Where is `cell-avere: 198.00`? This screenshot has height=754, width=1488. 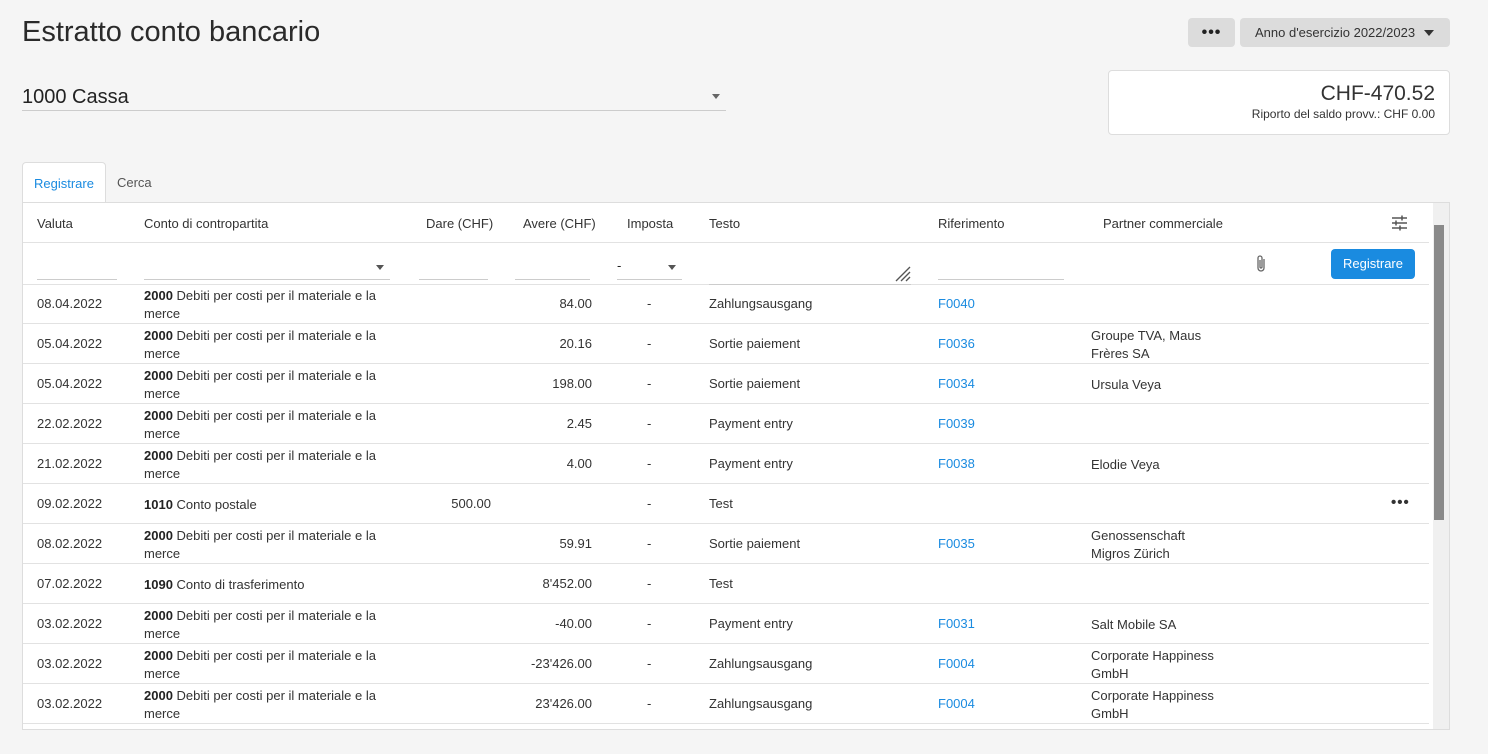
cell-avere: 198.00 is located at coordinates (572, 383).